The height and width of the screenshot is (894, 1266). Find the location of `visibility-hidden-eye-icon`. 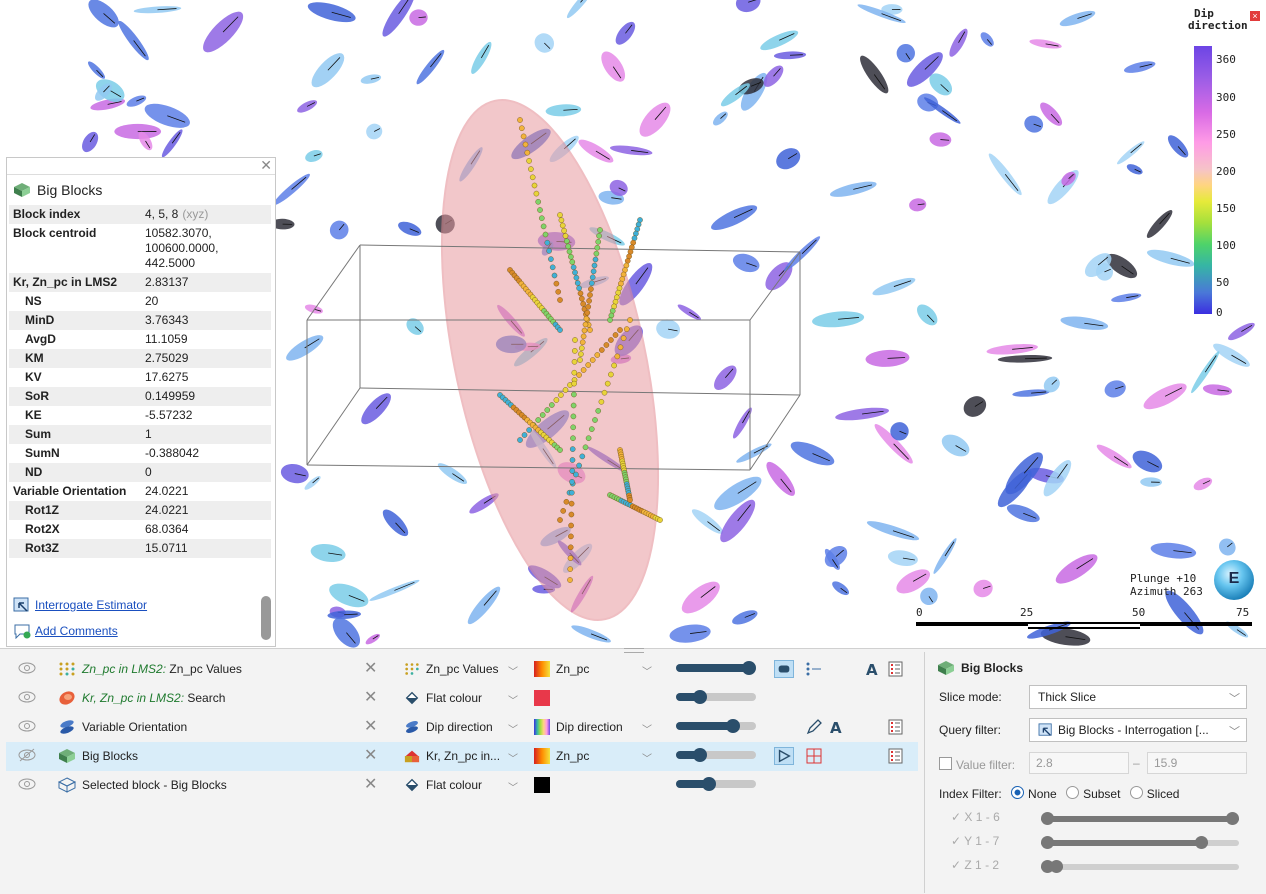

visibility-hidden-eye-icon is located at coordinates (27, 755).